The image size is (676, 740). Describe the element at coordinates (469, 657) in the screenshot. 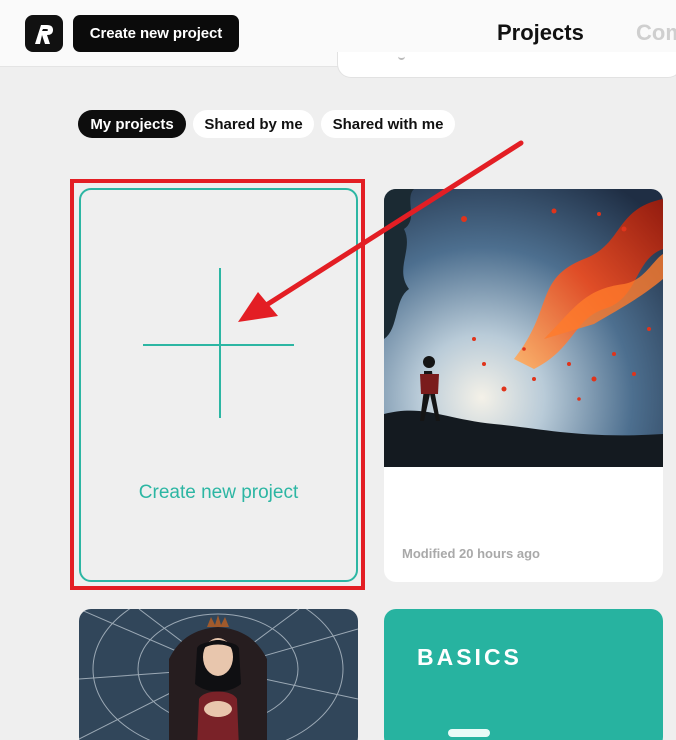

I see `basics-title: BASICS` at that location.